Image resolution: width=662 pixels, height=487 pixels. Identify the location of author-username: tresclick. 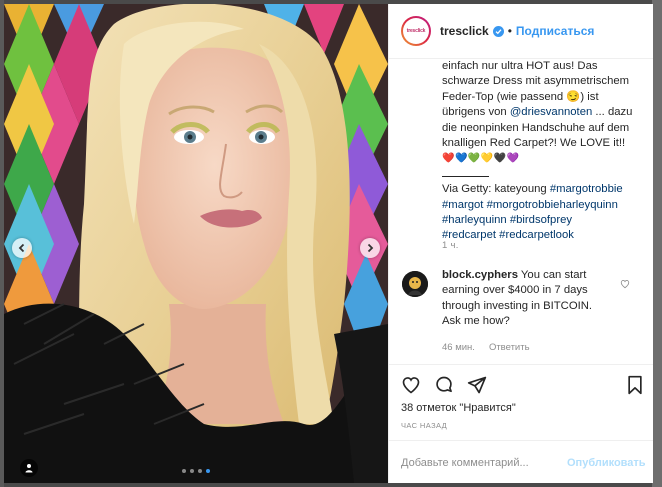
(464, 31).